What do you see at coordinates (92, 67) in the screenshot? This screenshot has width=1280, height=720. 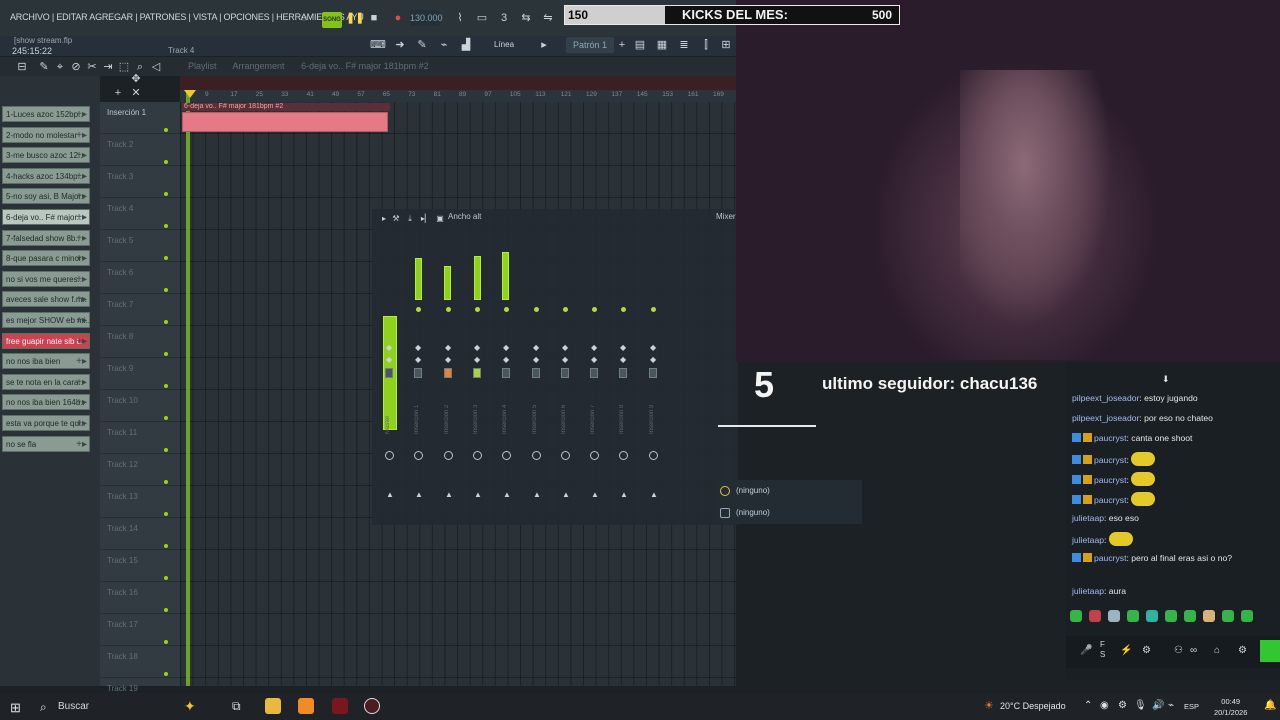 I see `tools-mute-icon: ✂` at bounding box center [92, 67].